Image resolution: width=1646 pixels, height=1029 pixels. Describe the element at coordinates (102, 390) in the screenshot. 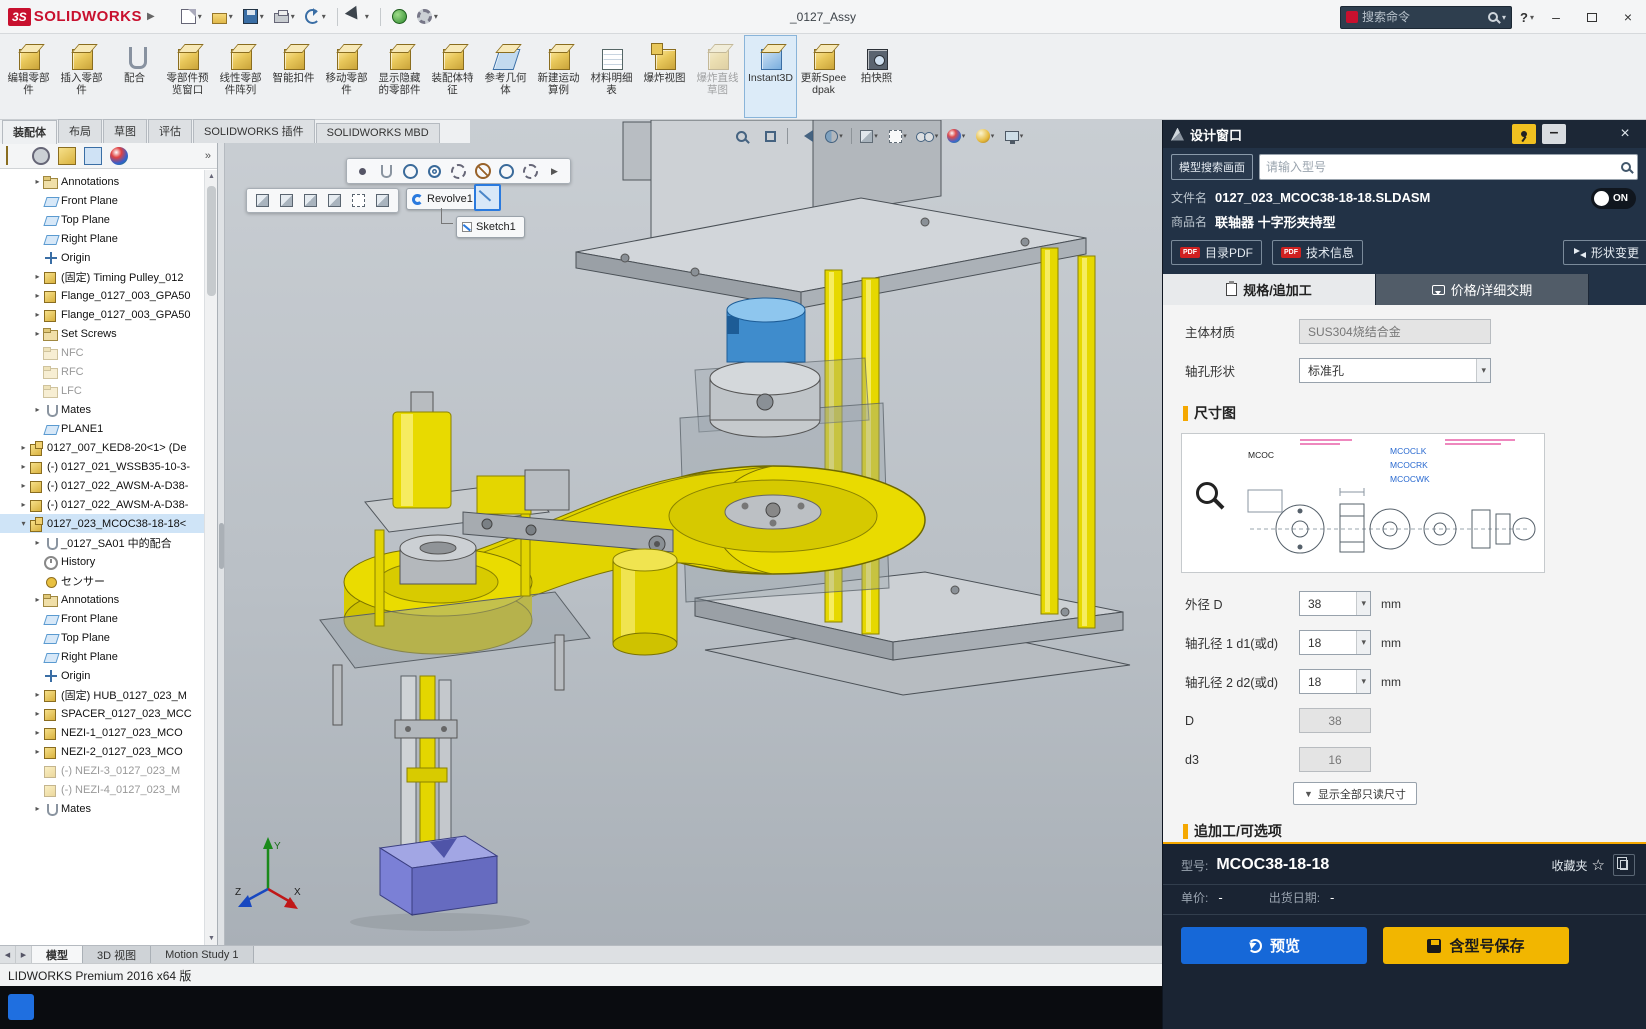

I see `tree-item-folder: LFC` at that location.